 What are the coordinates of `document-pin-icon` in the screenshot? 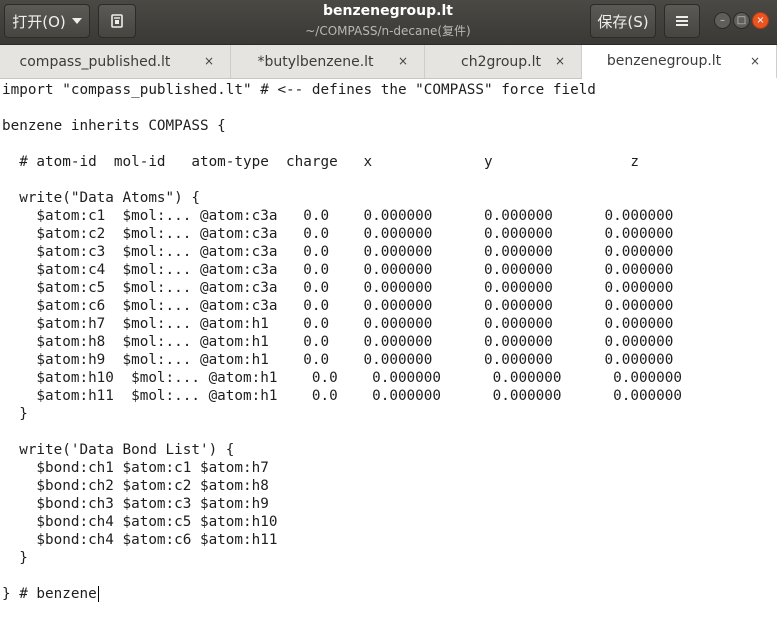 It's located at (117, 21).